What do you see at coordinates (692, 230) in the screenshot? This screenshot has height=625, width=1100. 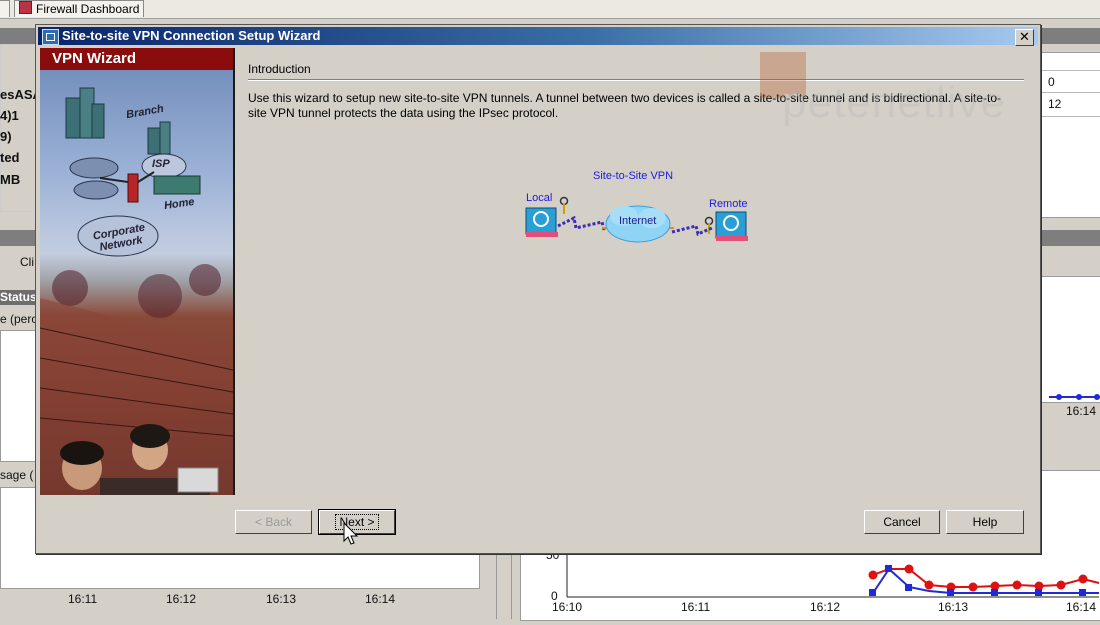 I see `tunnel-right` at bounding box center [692, 230].